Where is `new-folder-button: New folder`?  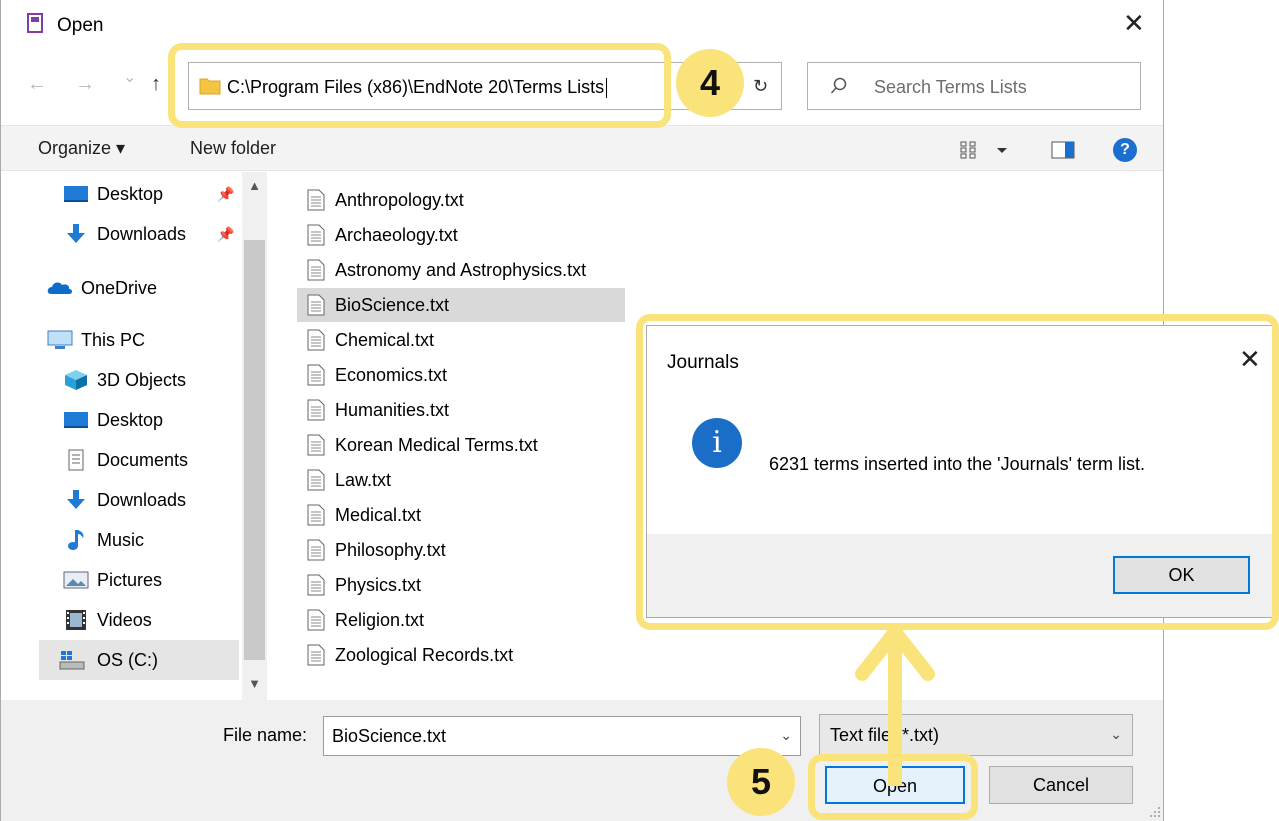 new-folder-button: New folder is located at coordinates (233, 148).